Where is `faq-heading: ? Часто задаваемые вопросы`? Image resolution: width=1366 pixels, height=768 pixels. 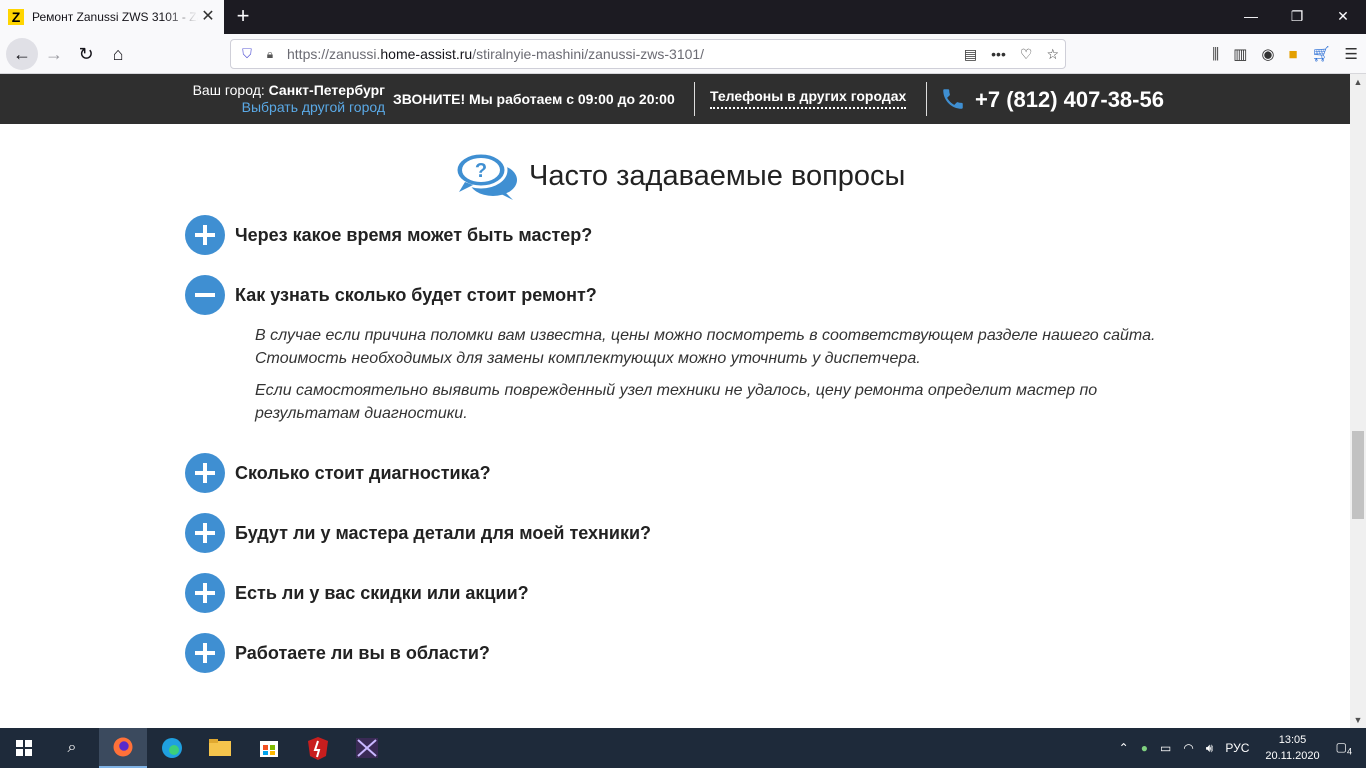 faq-heading: ? Часто задаваемые вопросы is located at coordinates (679, 176).